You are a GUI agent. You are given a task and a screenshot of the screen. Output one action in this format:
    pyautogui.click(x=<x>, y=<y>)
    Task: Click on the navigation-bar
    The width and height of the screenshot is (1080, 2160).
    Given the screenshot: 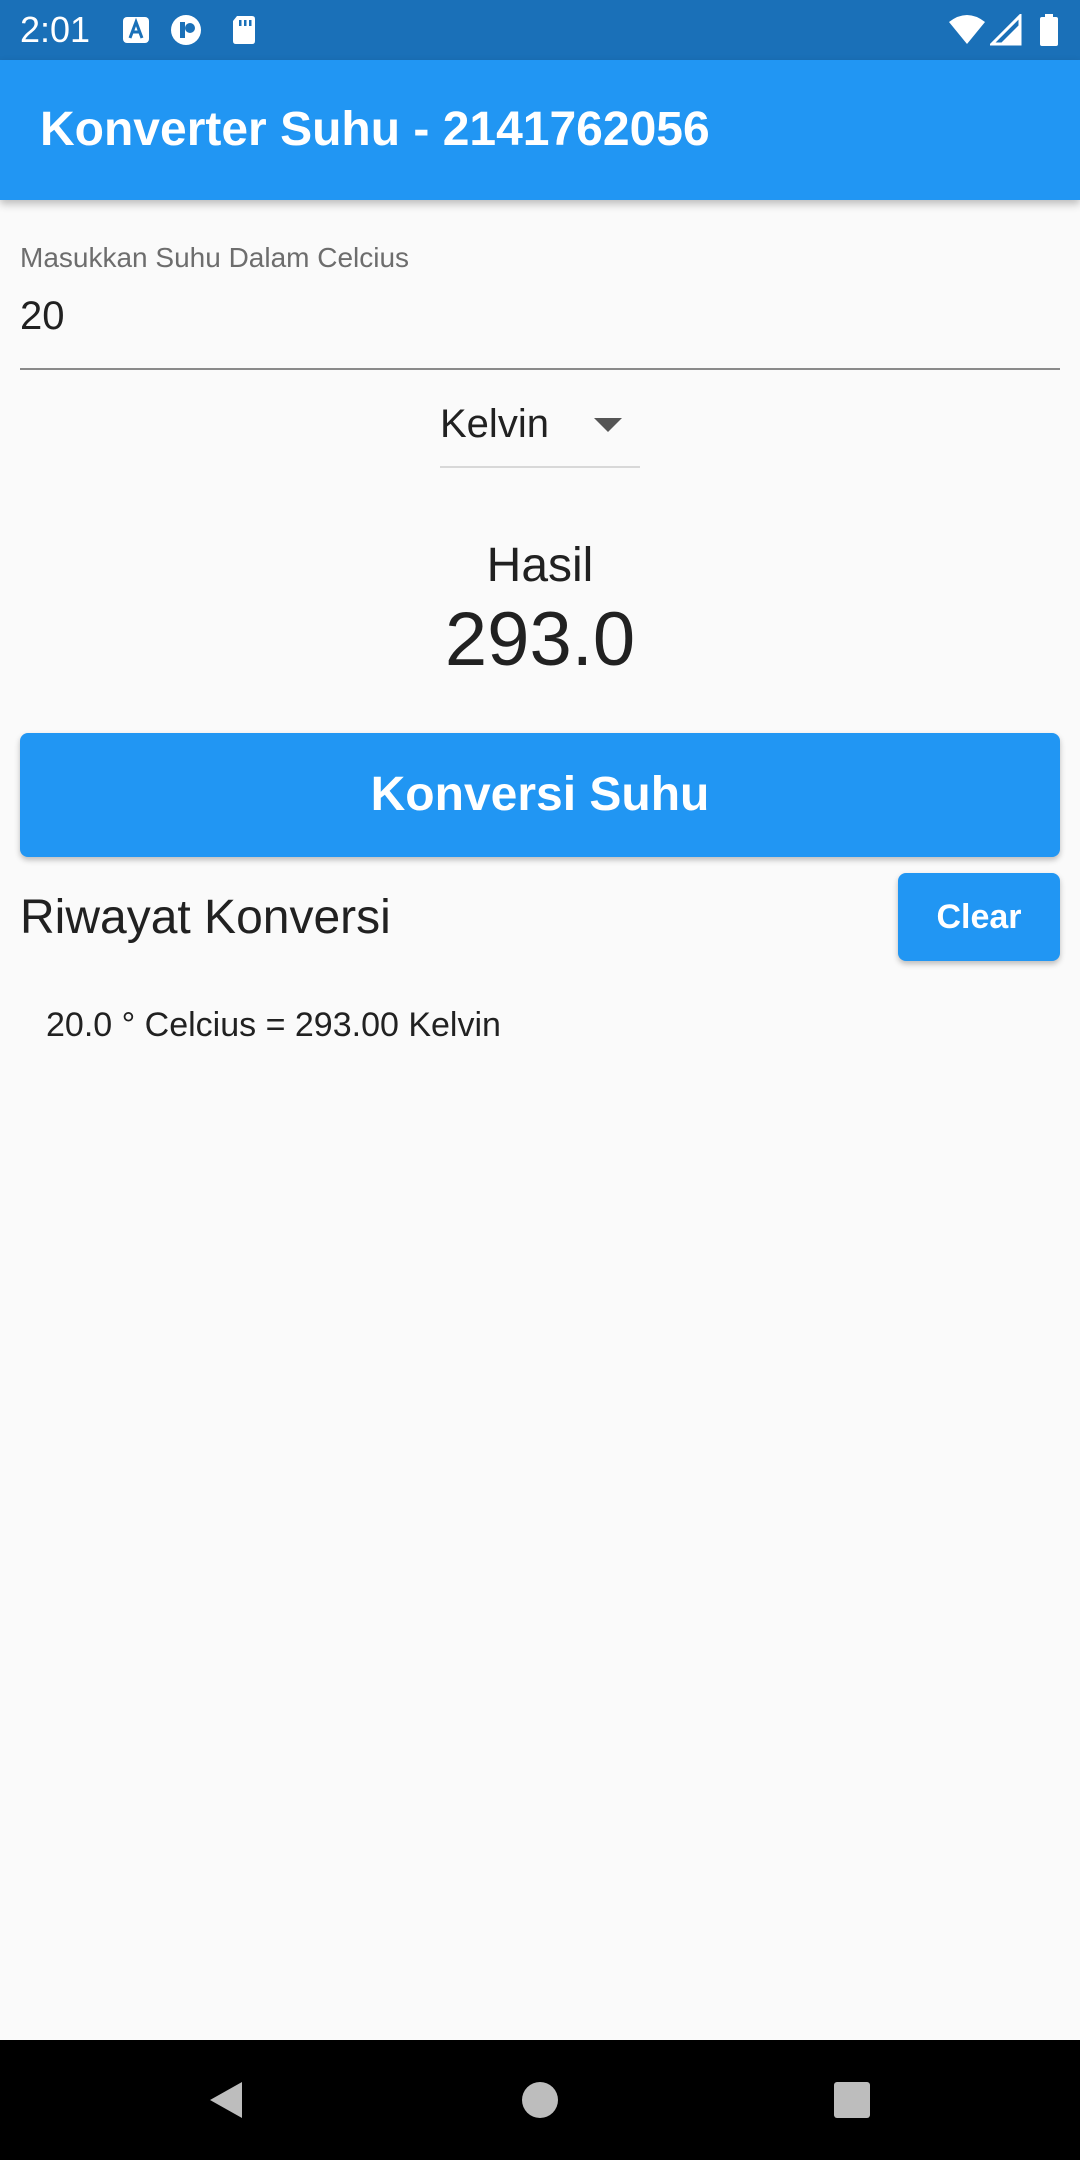 What is the action you would take?
    pyautogui.click(x=540, y=2100)
    